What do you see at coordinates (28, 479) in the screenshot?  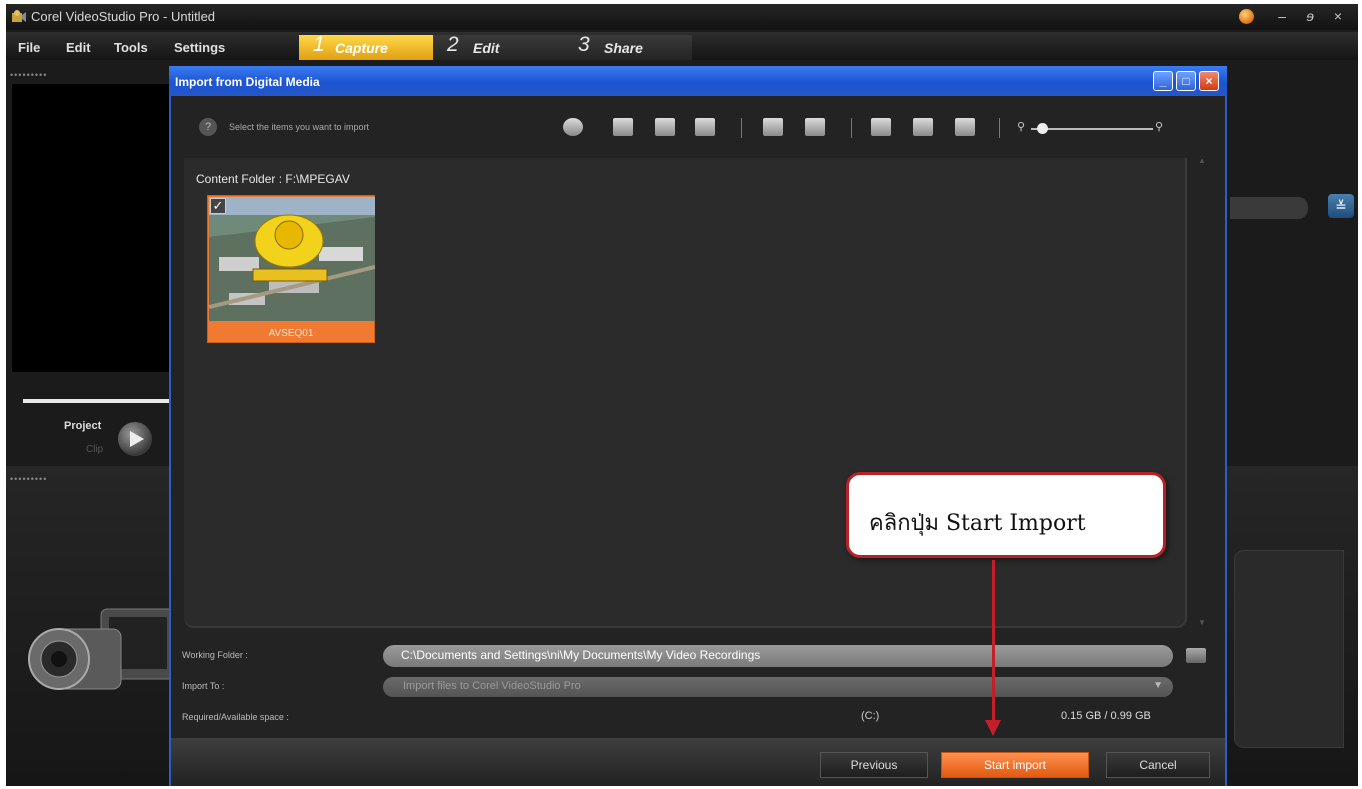 I see `panel-grip-bottom: •••••••••` at bounding box center [28, 479].